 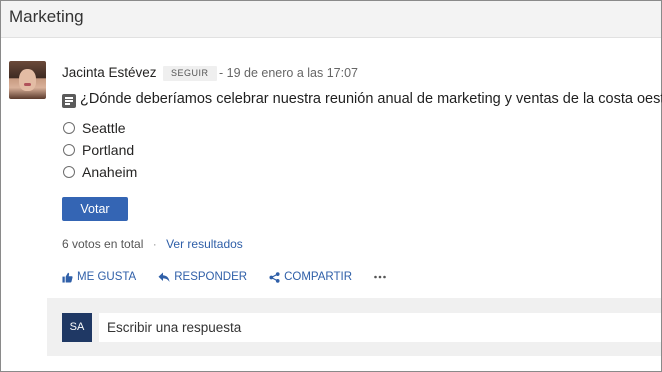 What do you see at coordinates (108, 150) in the screenshot?
I see `option-label: Portland` at bounding box center [108, 150].